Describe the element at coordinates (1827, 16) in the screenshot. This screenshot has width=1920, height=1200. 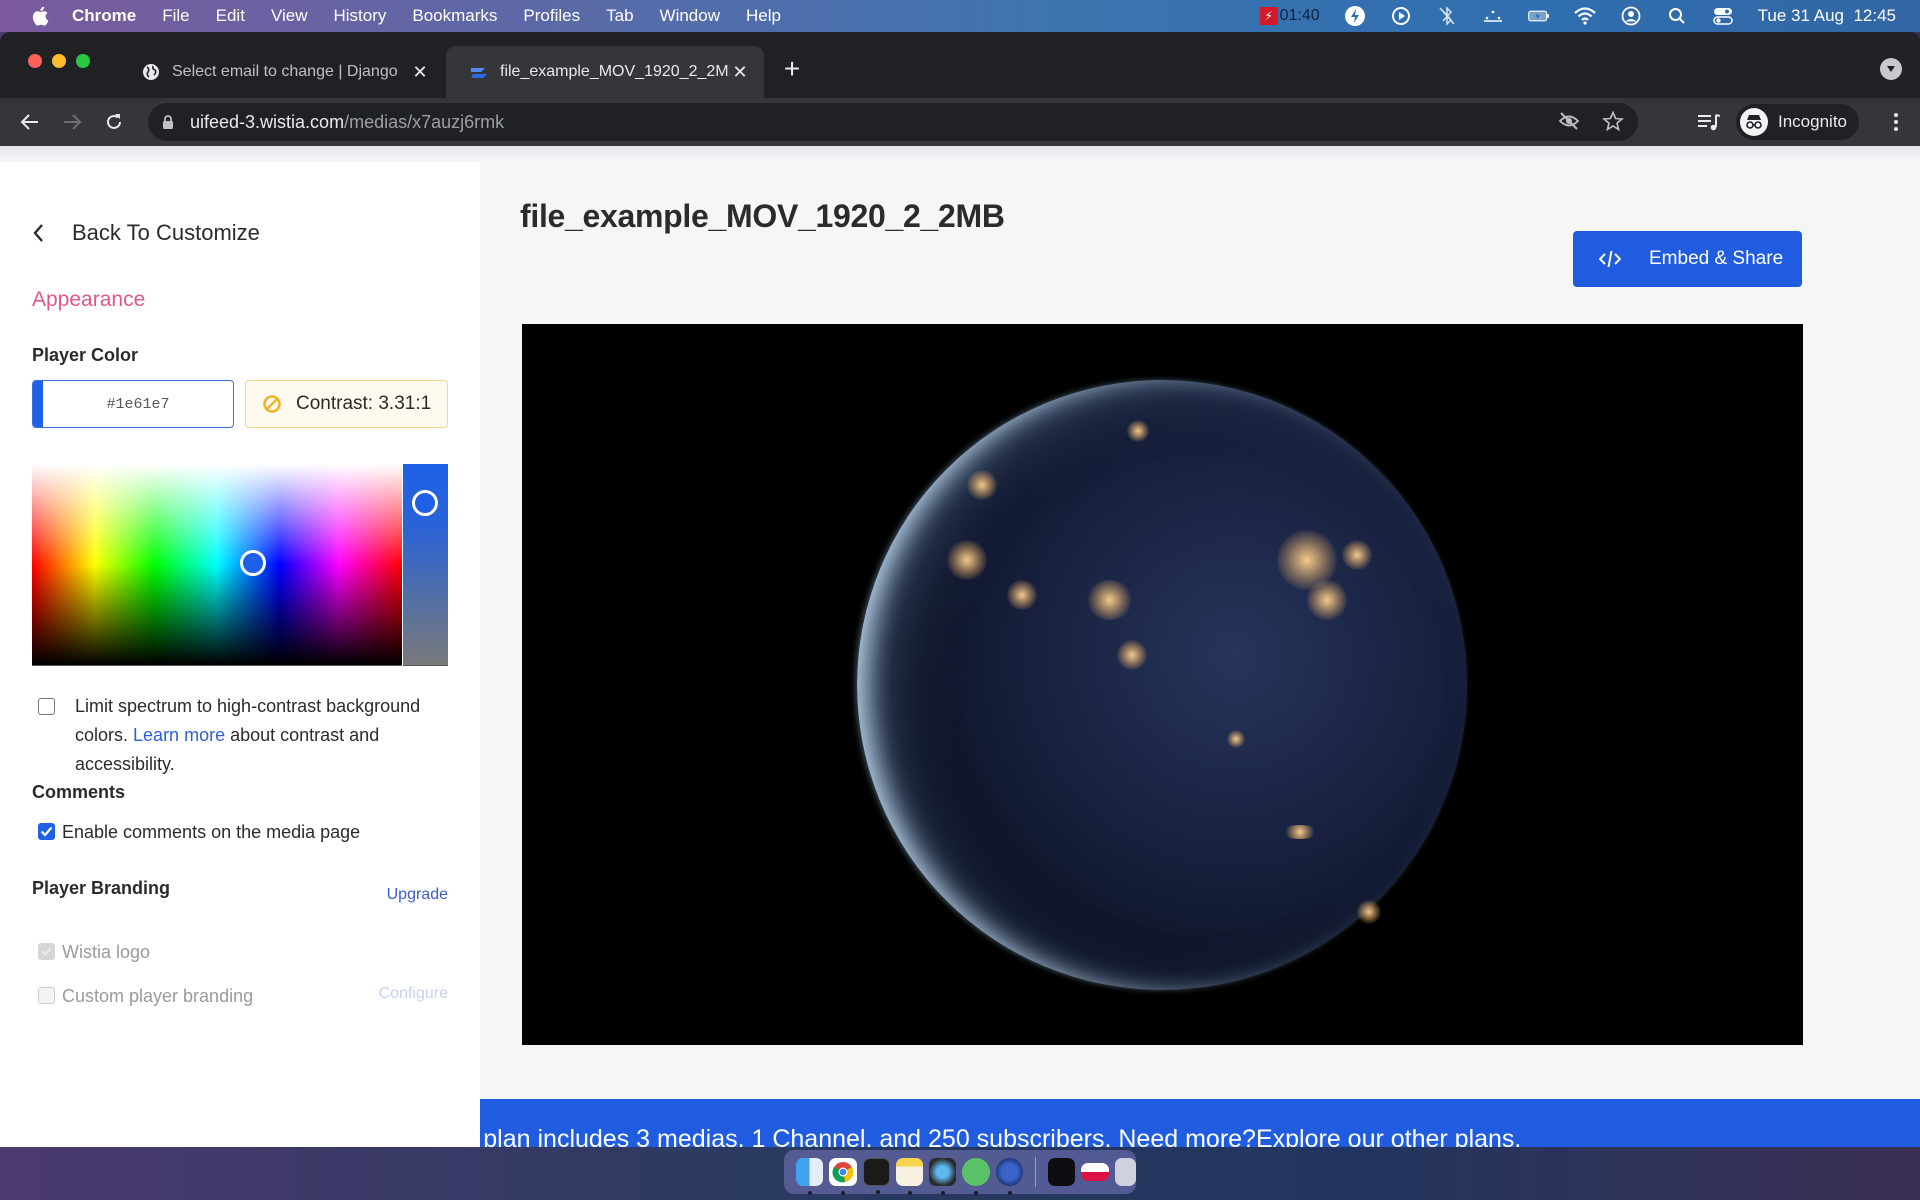
I see `menubar-clock: Tue 31 Aug 12:45` at that location.